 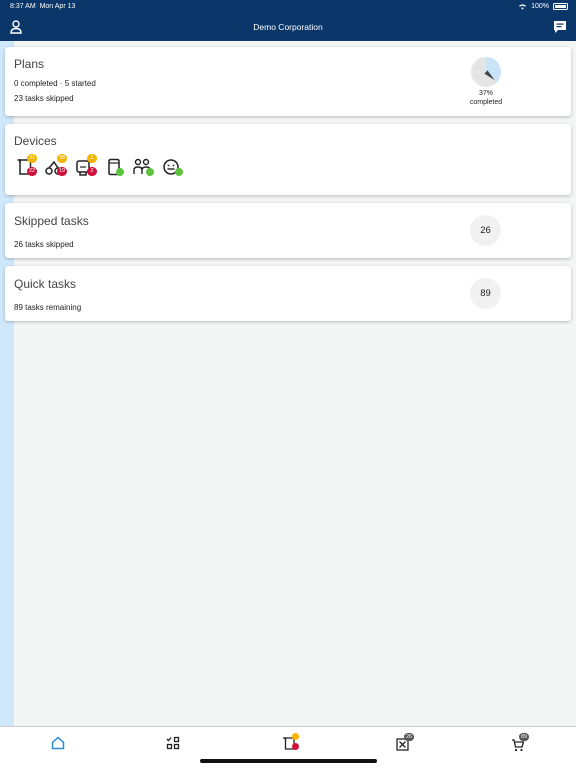 I want to click on plans-skipped: 23 tasks skipped, so click(x=44, y=98).